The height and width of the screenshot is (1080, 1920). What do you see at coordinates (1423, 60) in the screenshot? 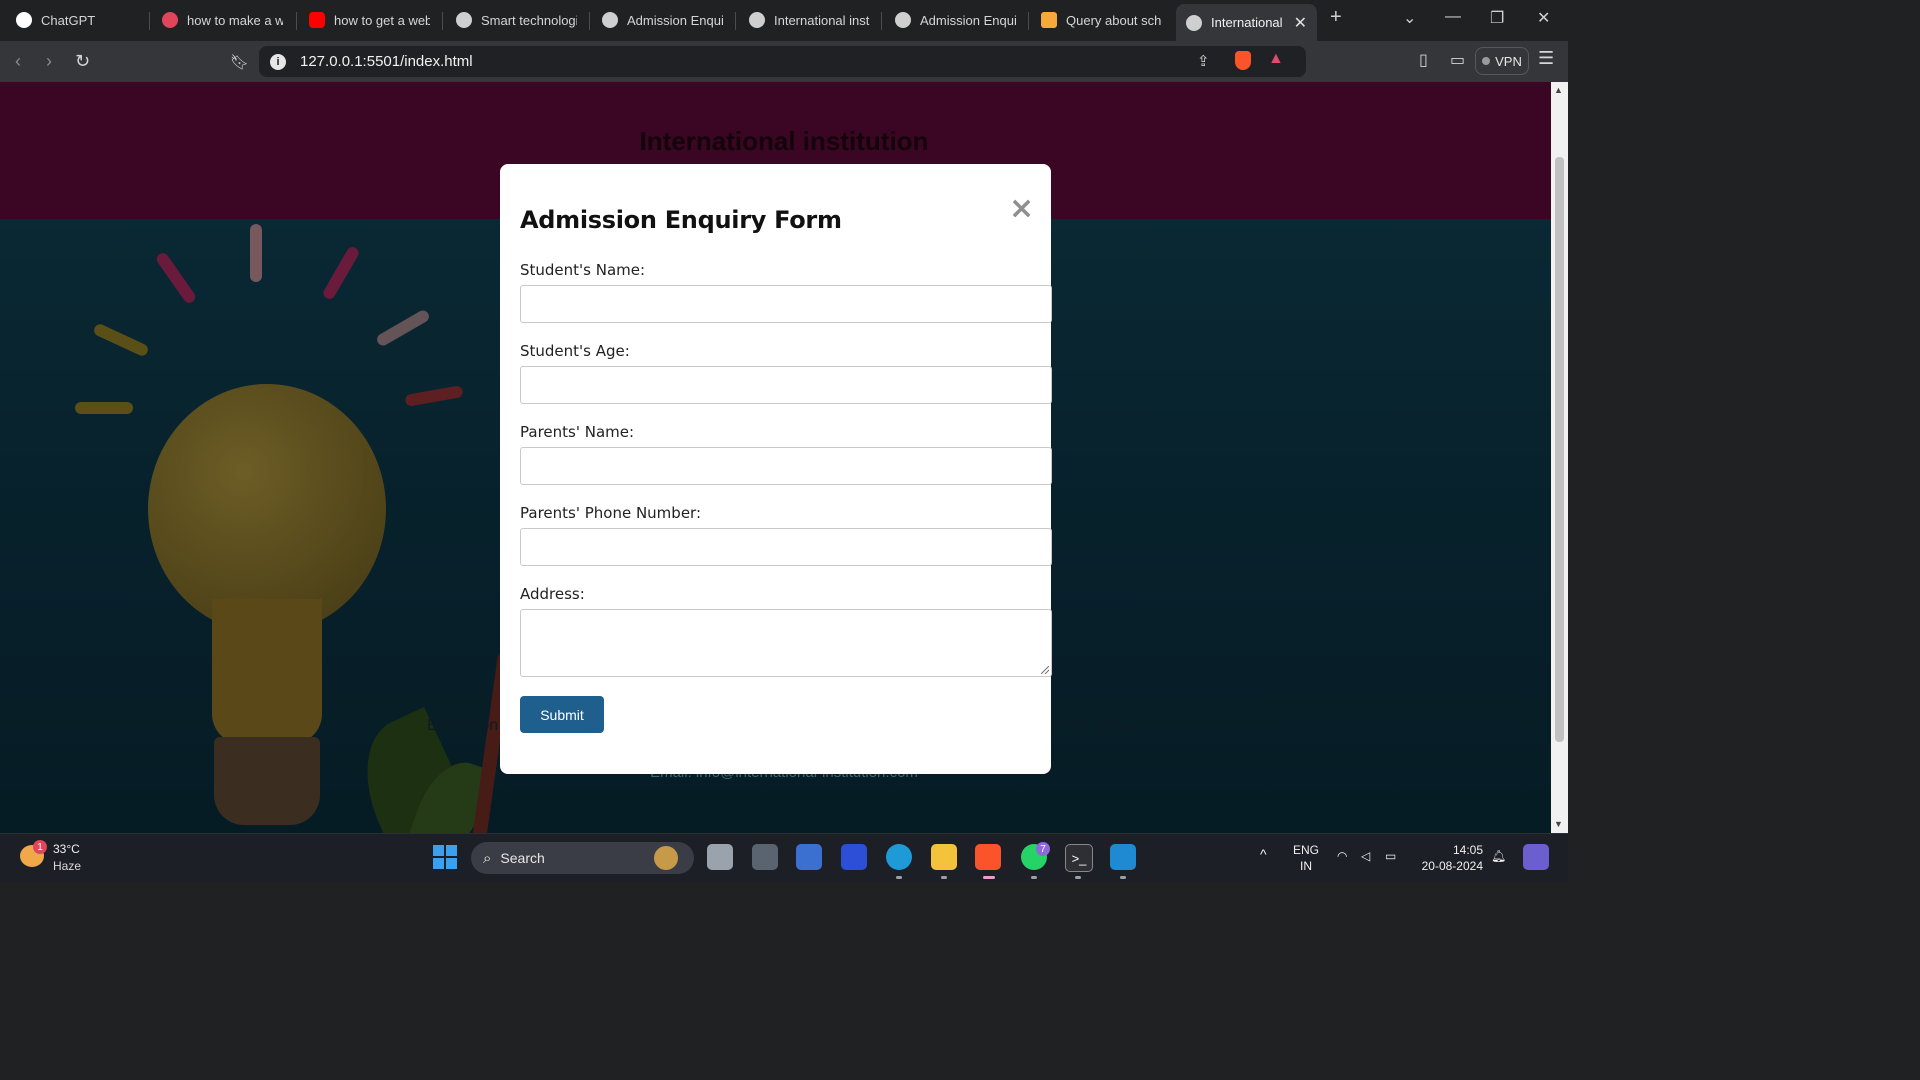
I see `sidebar-toggle-icon: ▯` at bounding box center [1423, 60].